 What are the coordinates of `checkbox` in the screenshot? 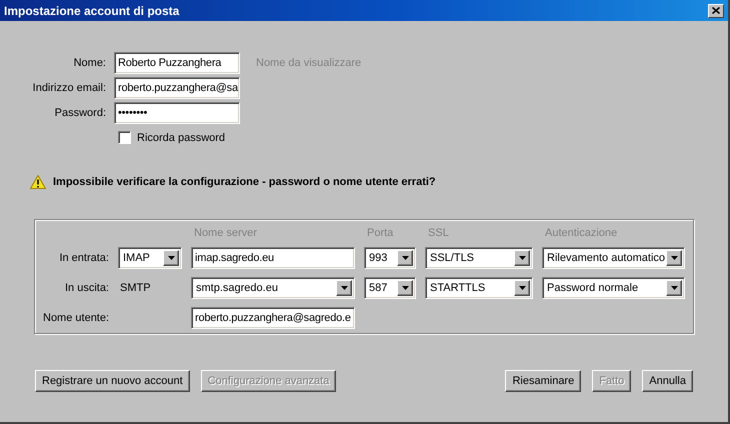 It's located at (124, 137).